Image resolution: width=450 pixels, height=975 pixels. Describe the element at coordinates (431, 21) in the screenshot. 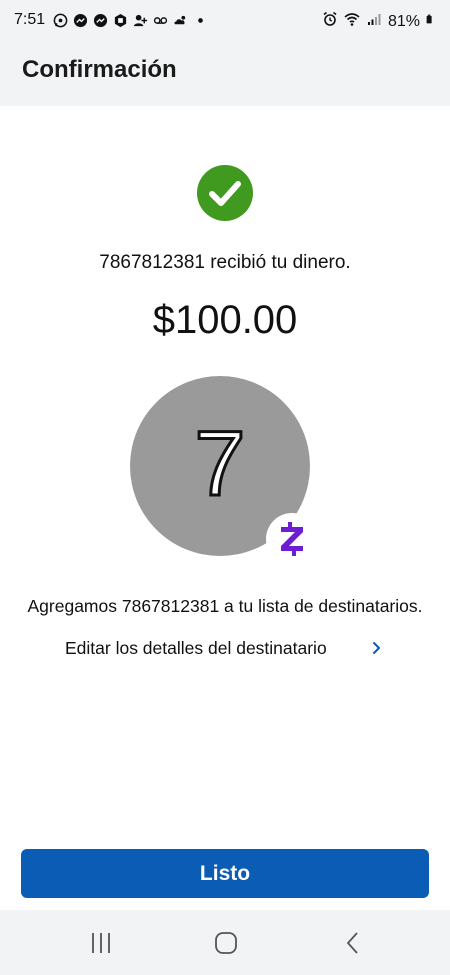

I see `battery-icon` at that location.